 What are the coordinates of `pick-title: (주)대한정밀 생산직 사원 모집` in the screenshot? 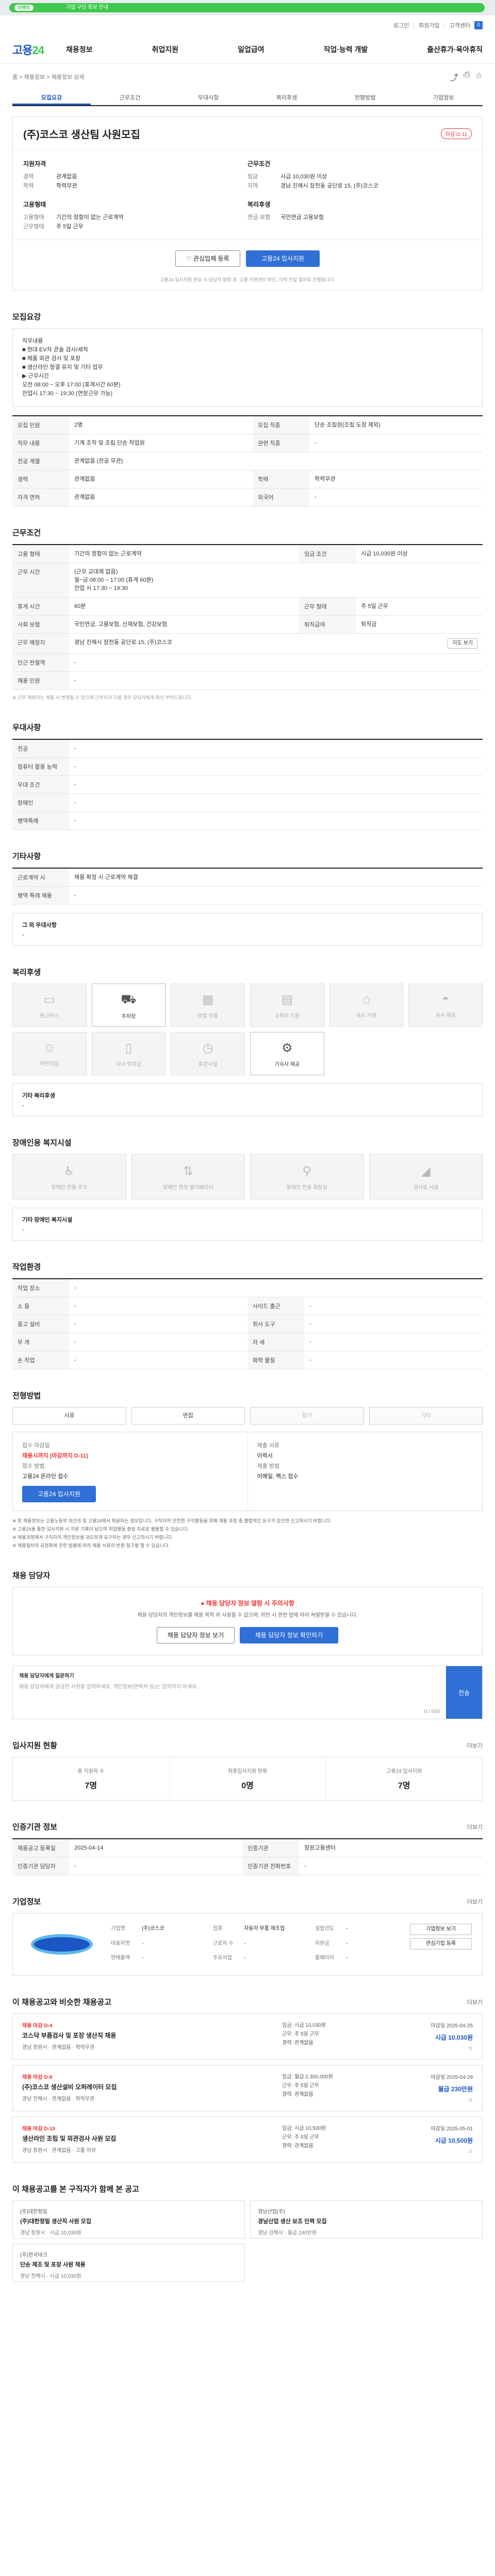 It's located at (128, 2221).